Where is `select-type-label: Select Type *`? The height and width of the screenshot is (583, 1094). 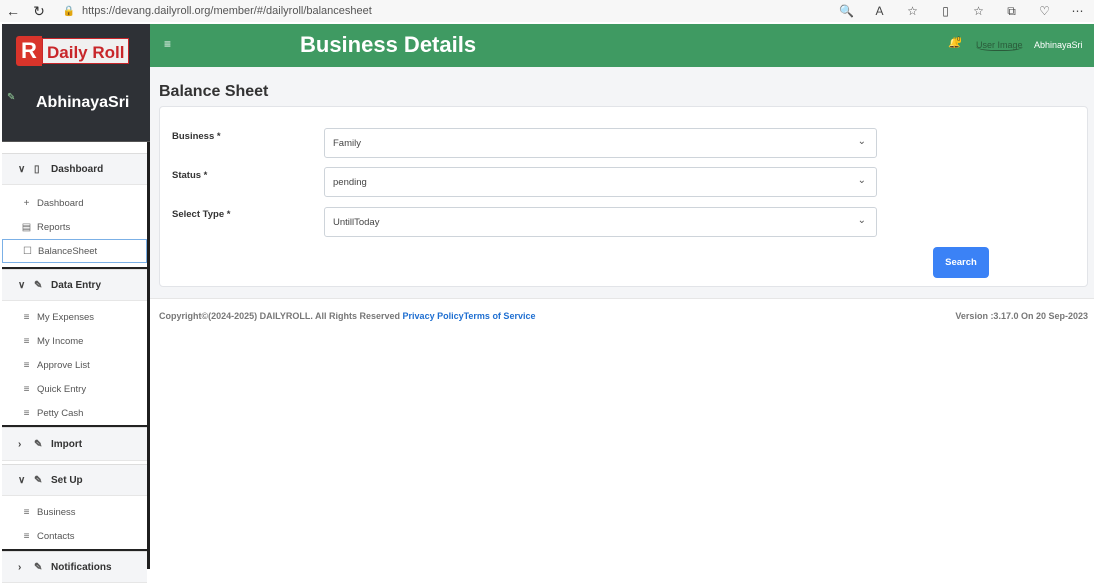
select-type-label: Select Type * is located at coordinates (201, 214).